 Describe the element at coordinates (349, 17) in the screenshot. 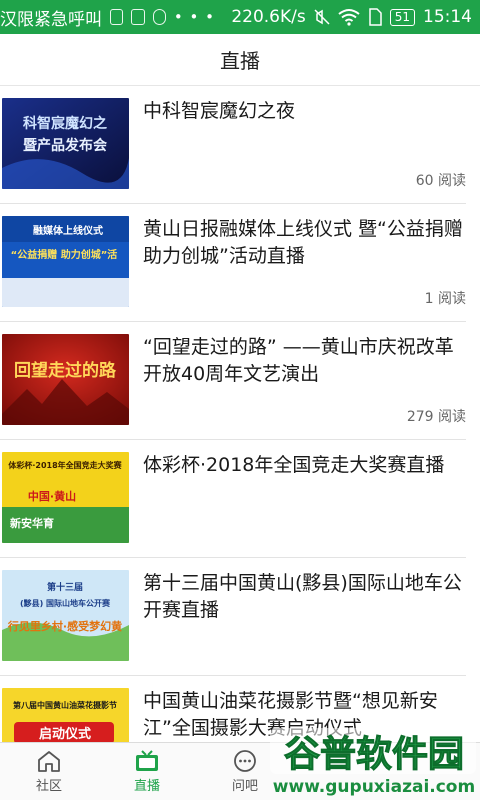

I see `wifi-icon` at that location.